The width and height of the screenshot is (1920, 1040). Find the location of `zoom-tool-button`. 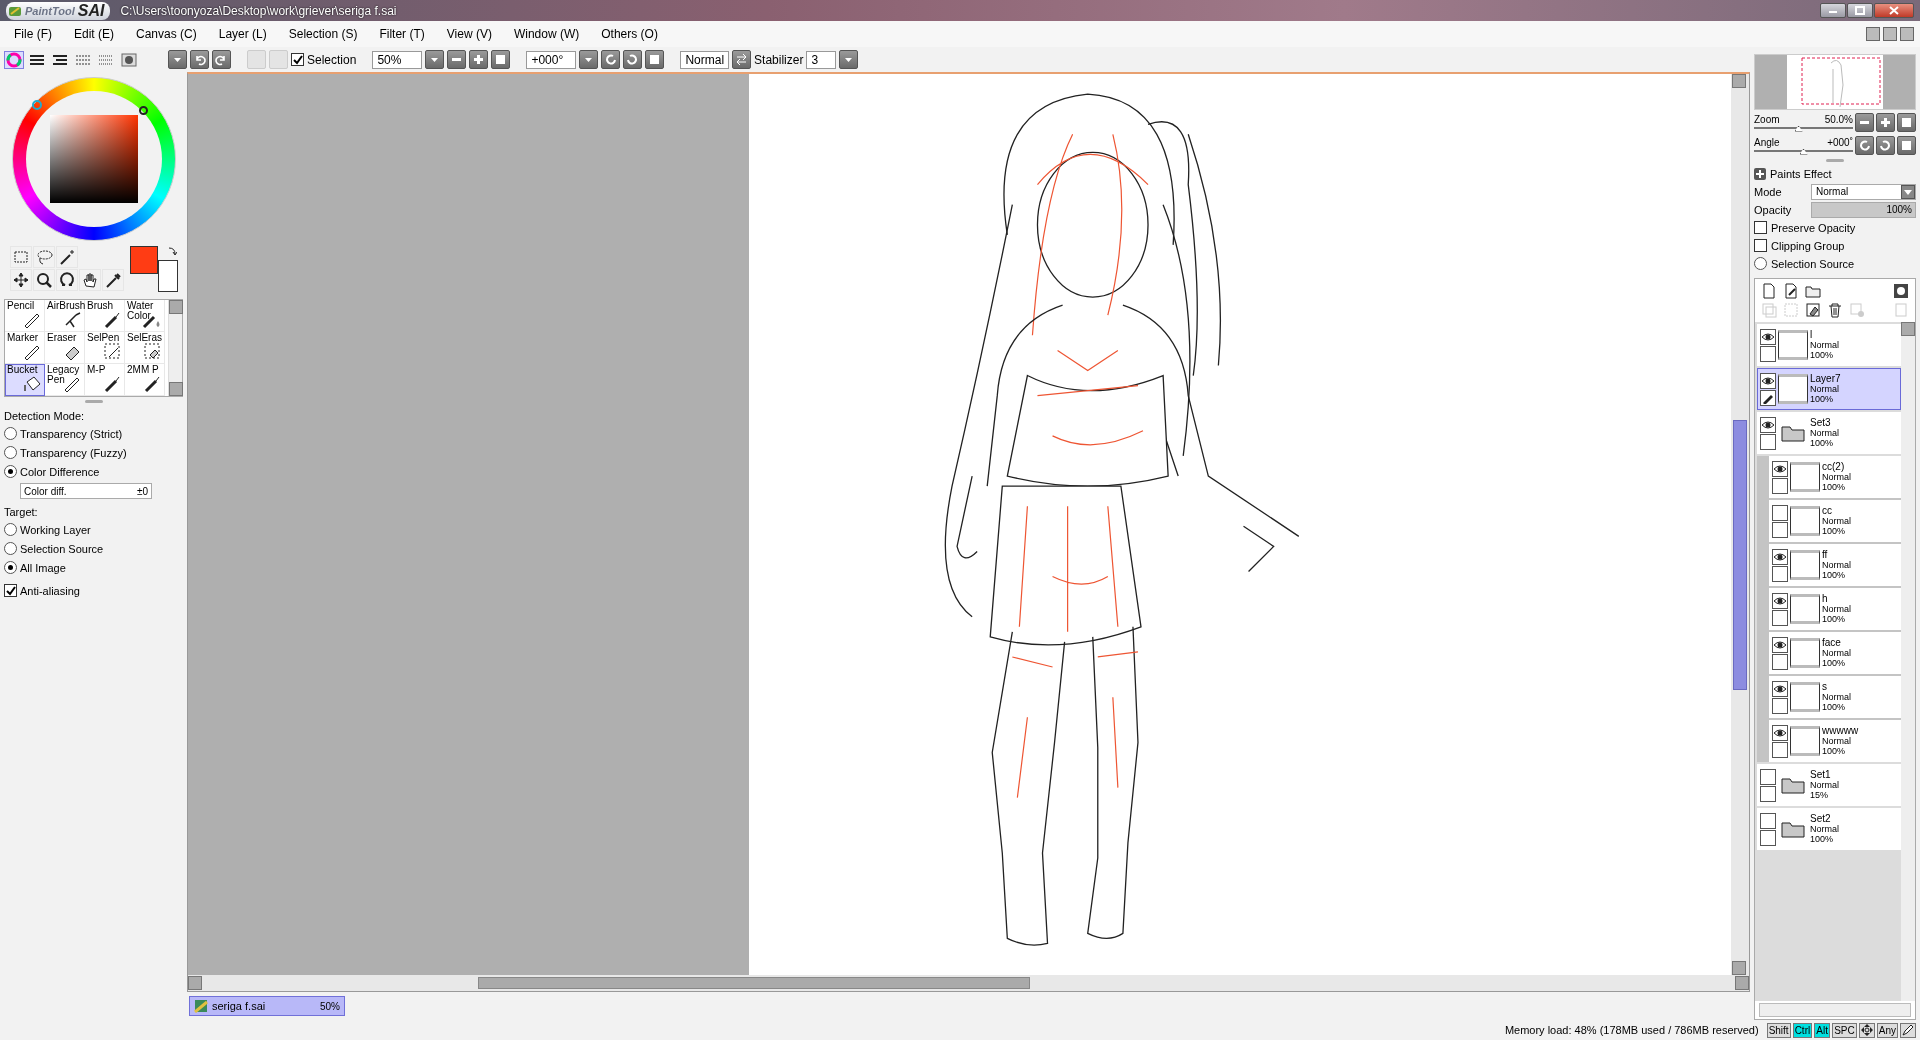

zoom-tool-button is located at coordinates (44, 280).